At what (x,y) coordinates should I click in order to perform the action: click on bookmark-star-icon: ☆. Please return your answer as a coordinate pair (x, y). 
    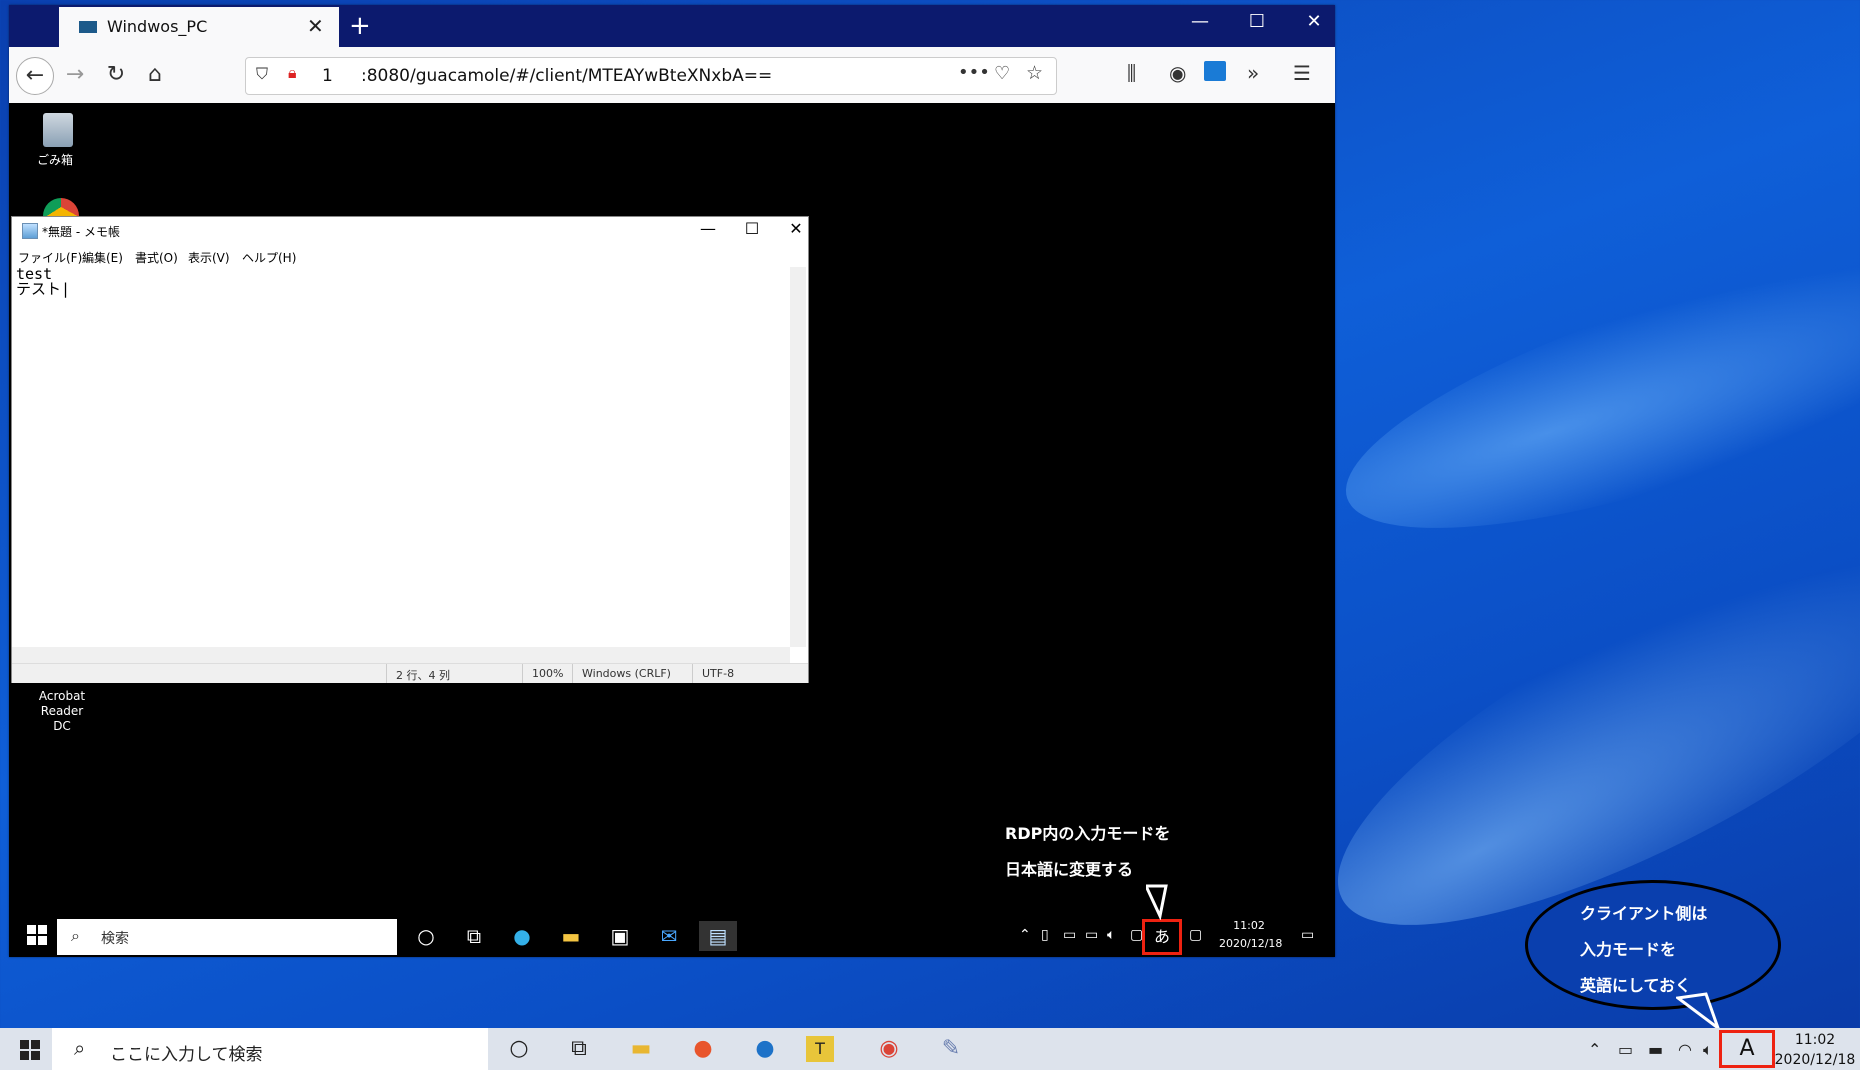
    Looking at the image, I should click on (1034, 73).